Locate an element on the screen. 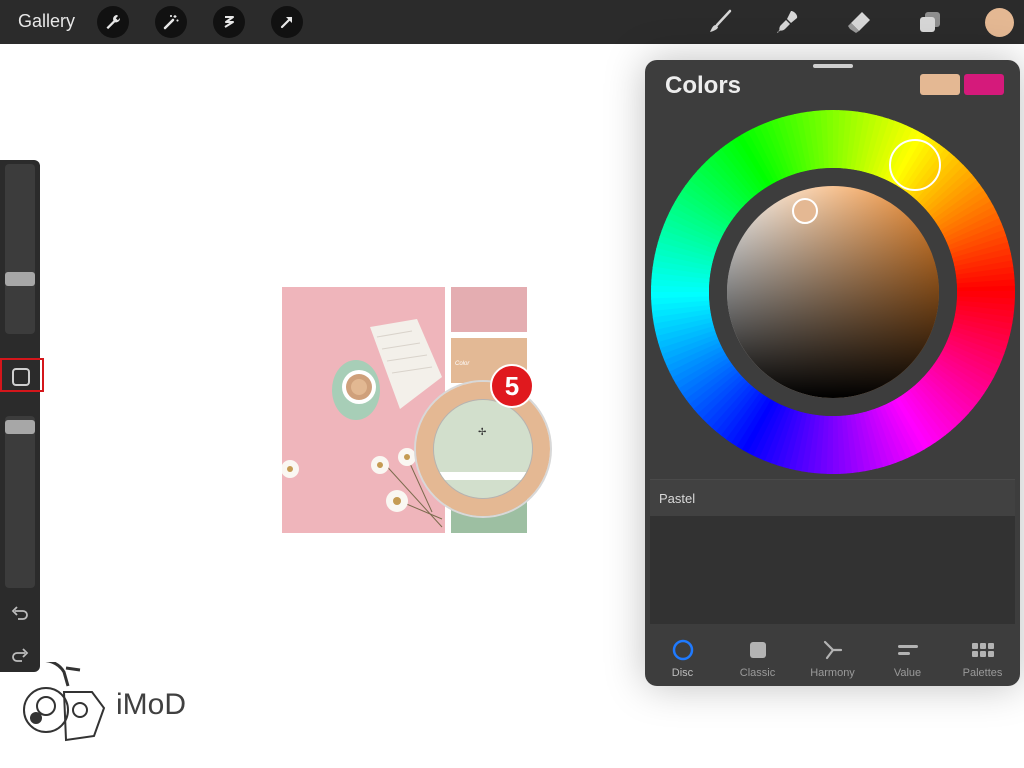 The image size is (1024, 768). step-badge: 5 is located at coordinates (512, 386).